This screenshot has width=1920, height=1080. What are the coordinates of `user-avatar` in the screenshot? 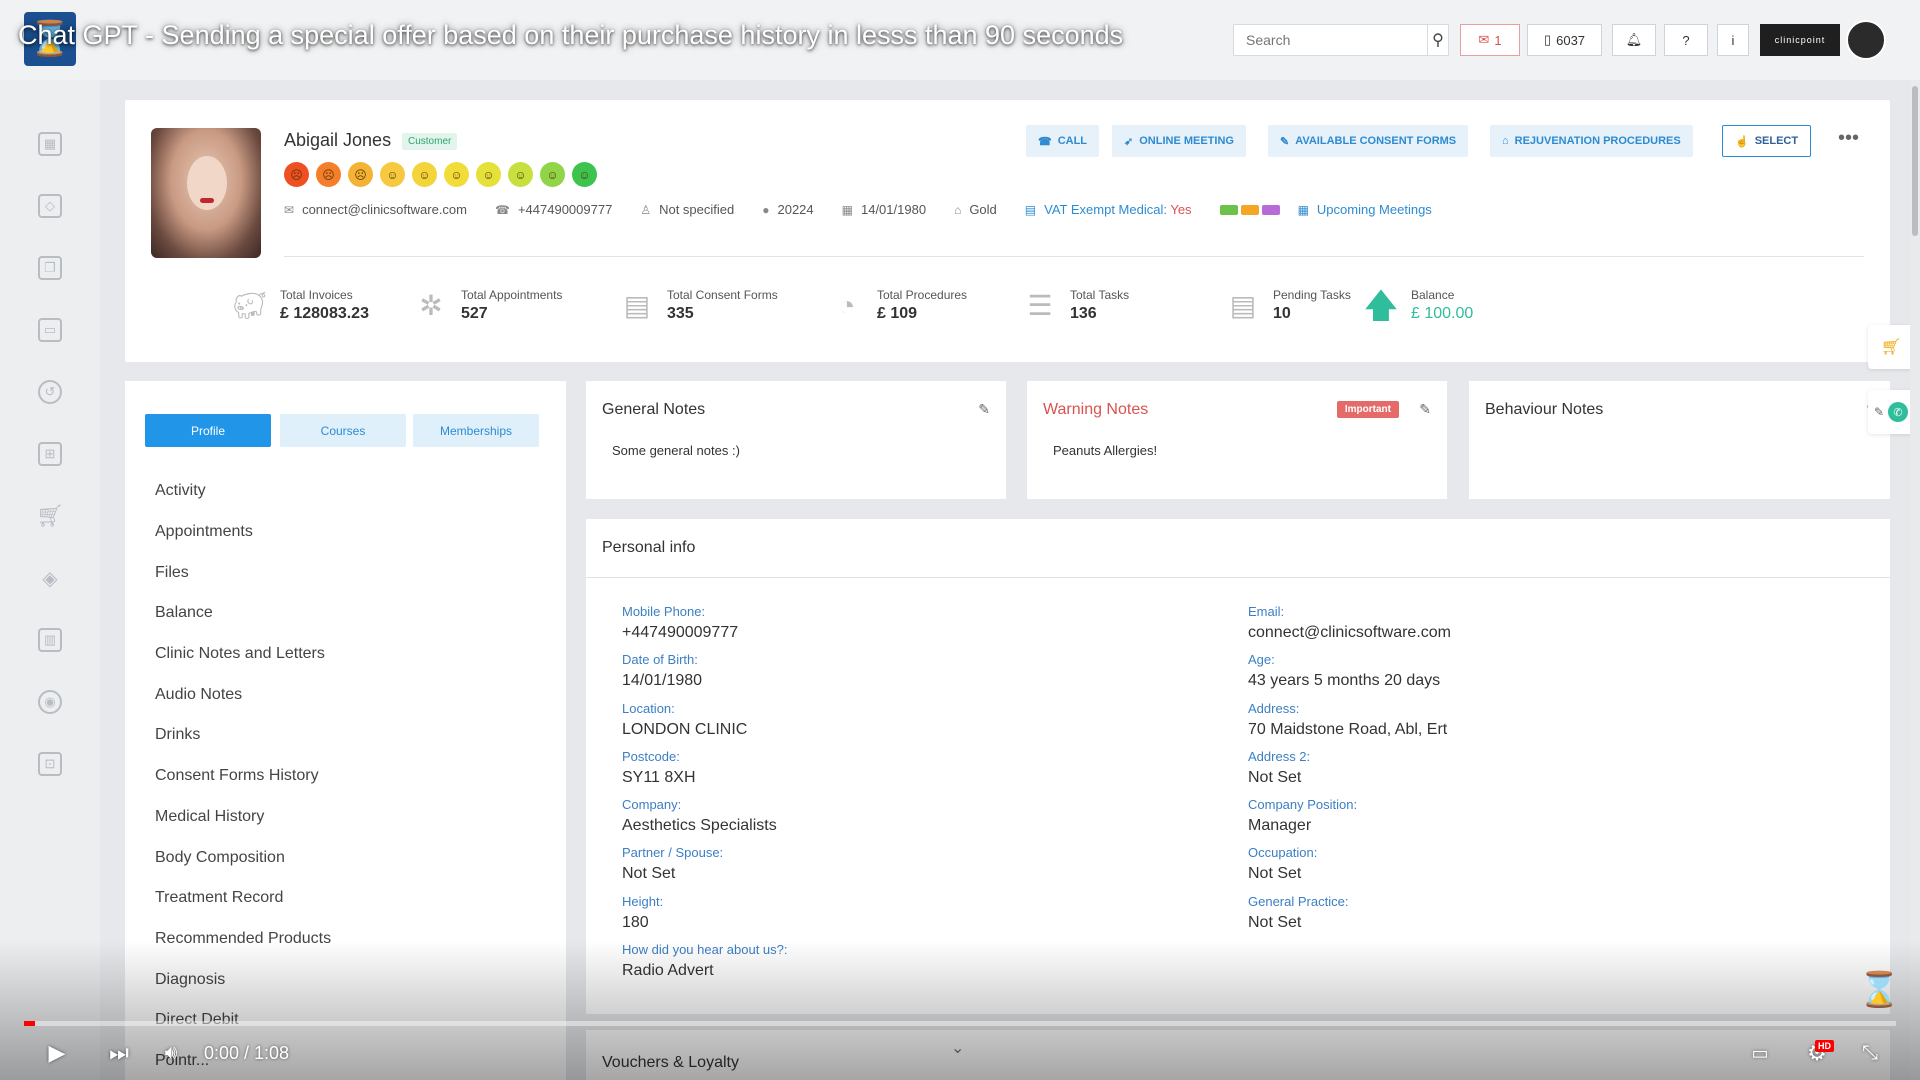 It's located at (1866, 40).